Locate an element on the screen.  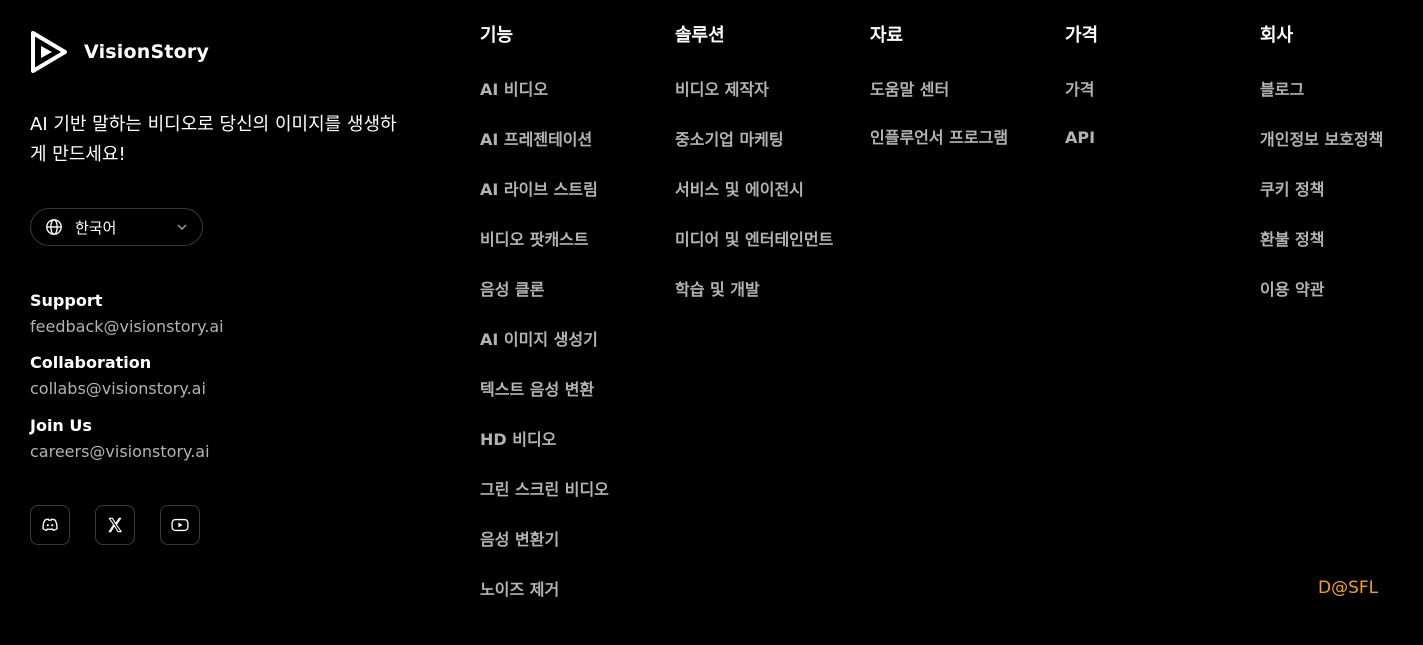
column-company: 회사 블로그 개인정보 보호정책 쿠키 정책 환불 정책 이용 약관 is located at coordinates (1340, 176).